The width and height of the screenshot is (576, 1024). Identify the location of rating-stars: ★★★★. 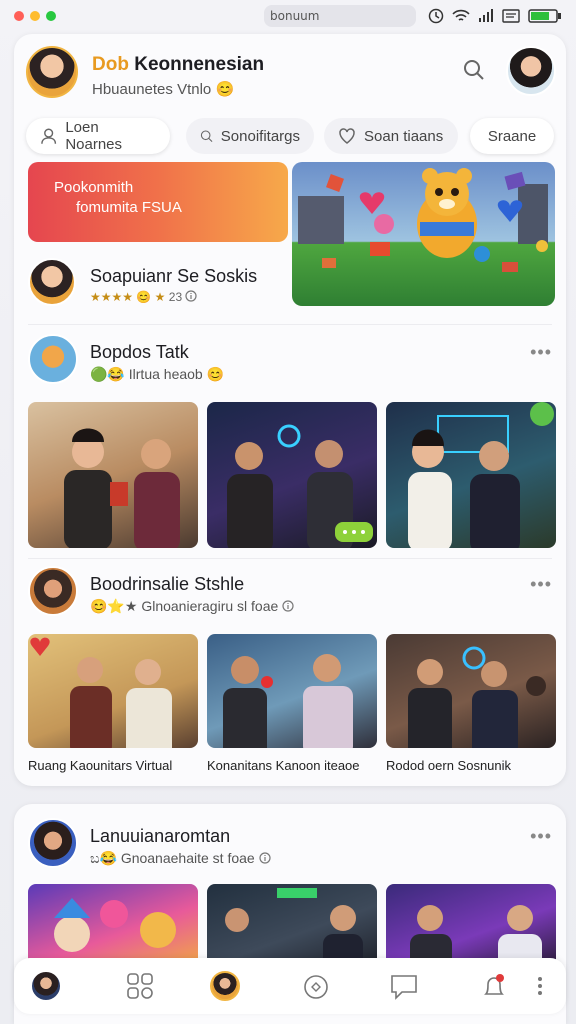
(112, 297).